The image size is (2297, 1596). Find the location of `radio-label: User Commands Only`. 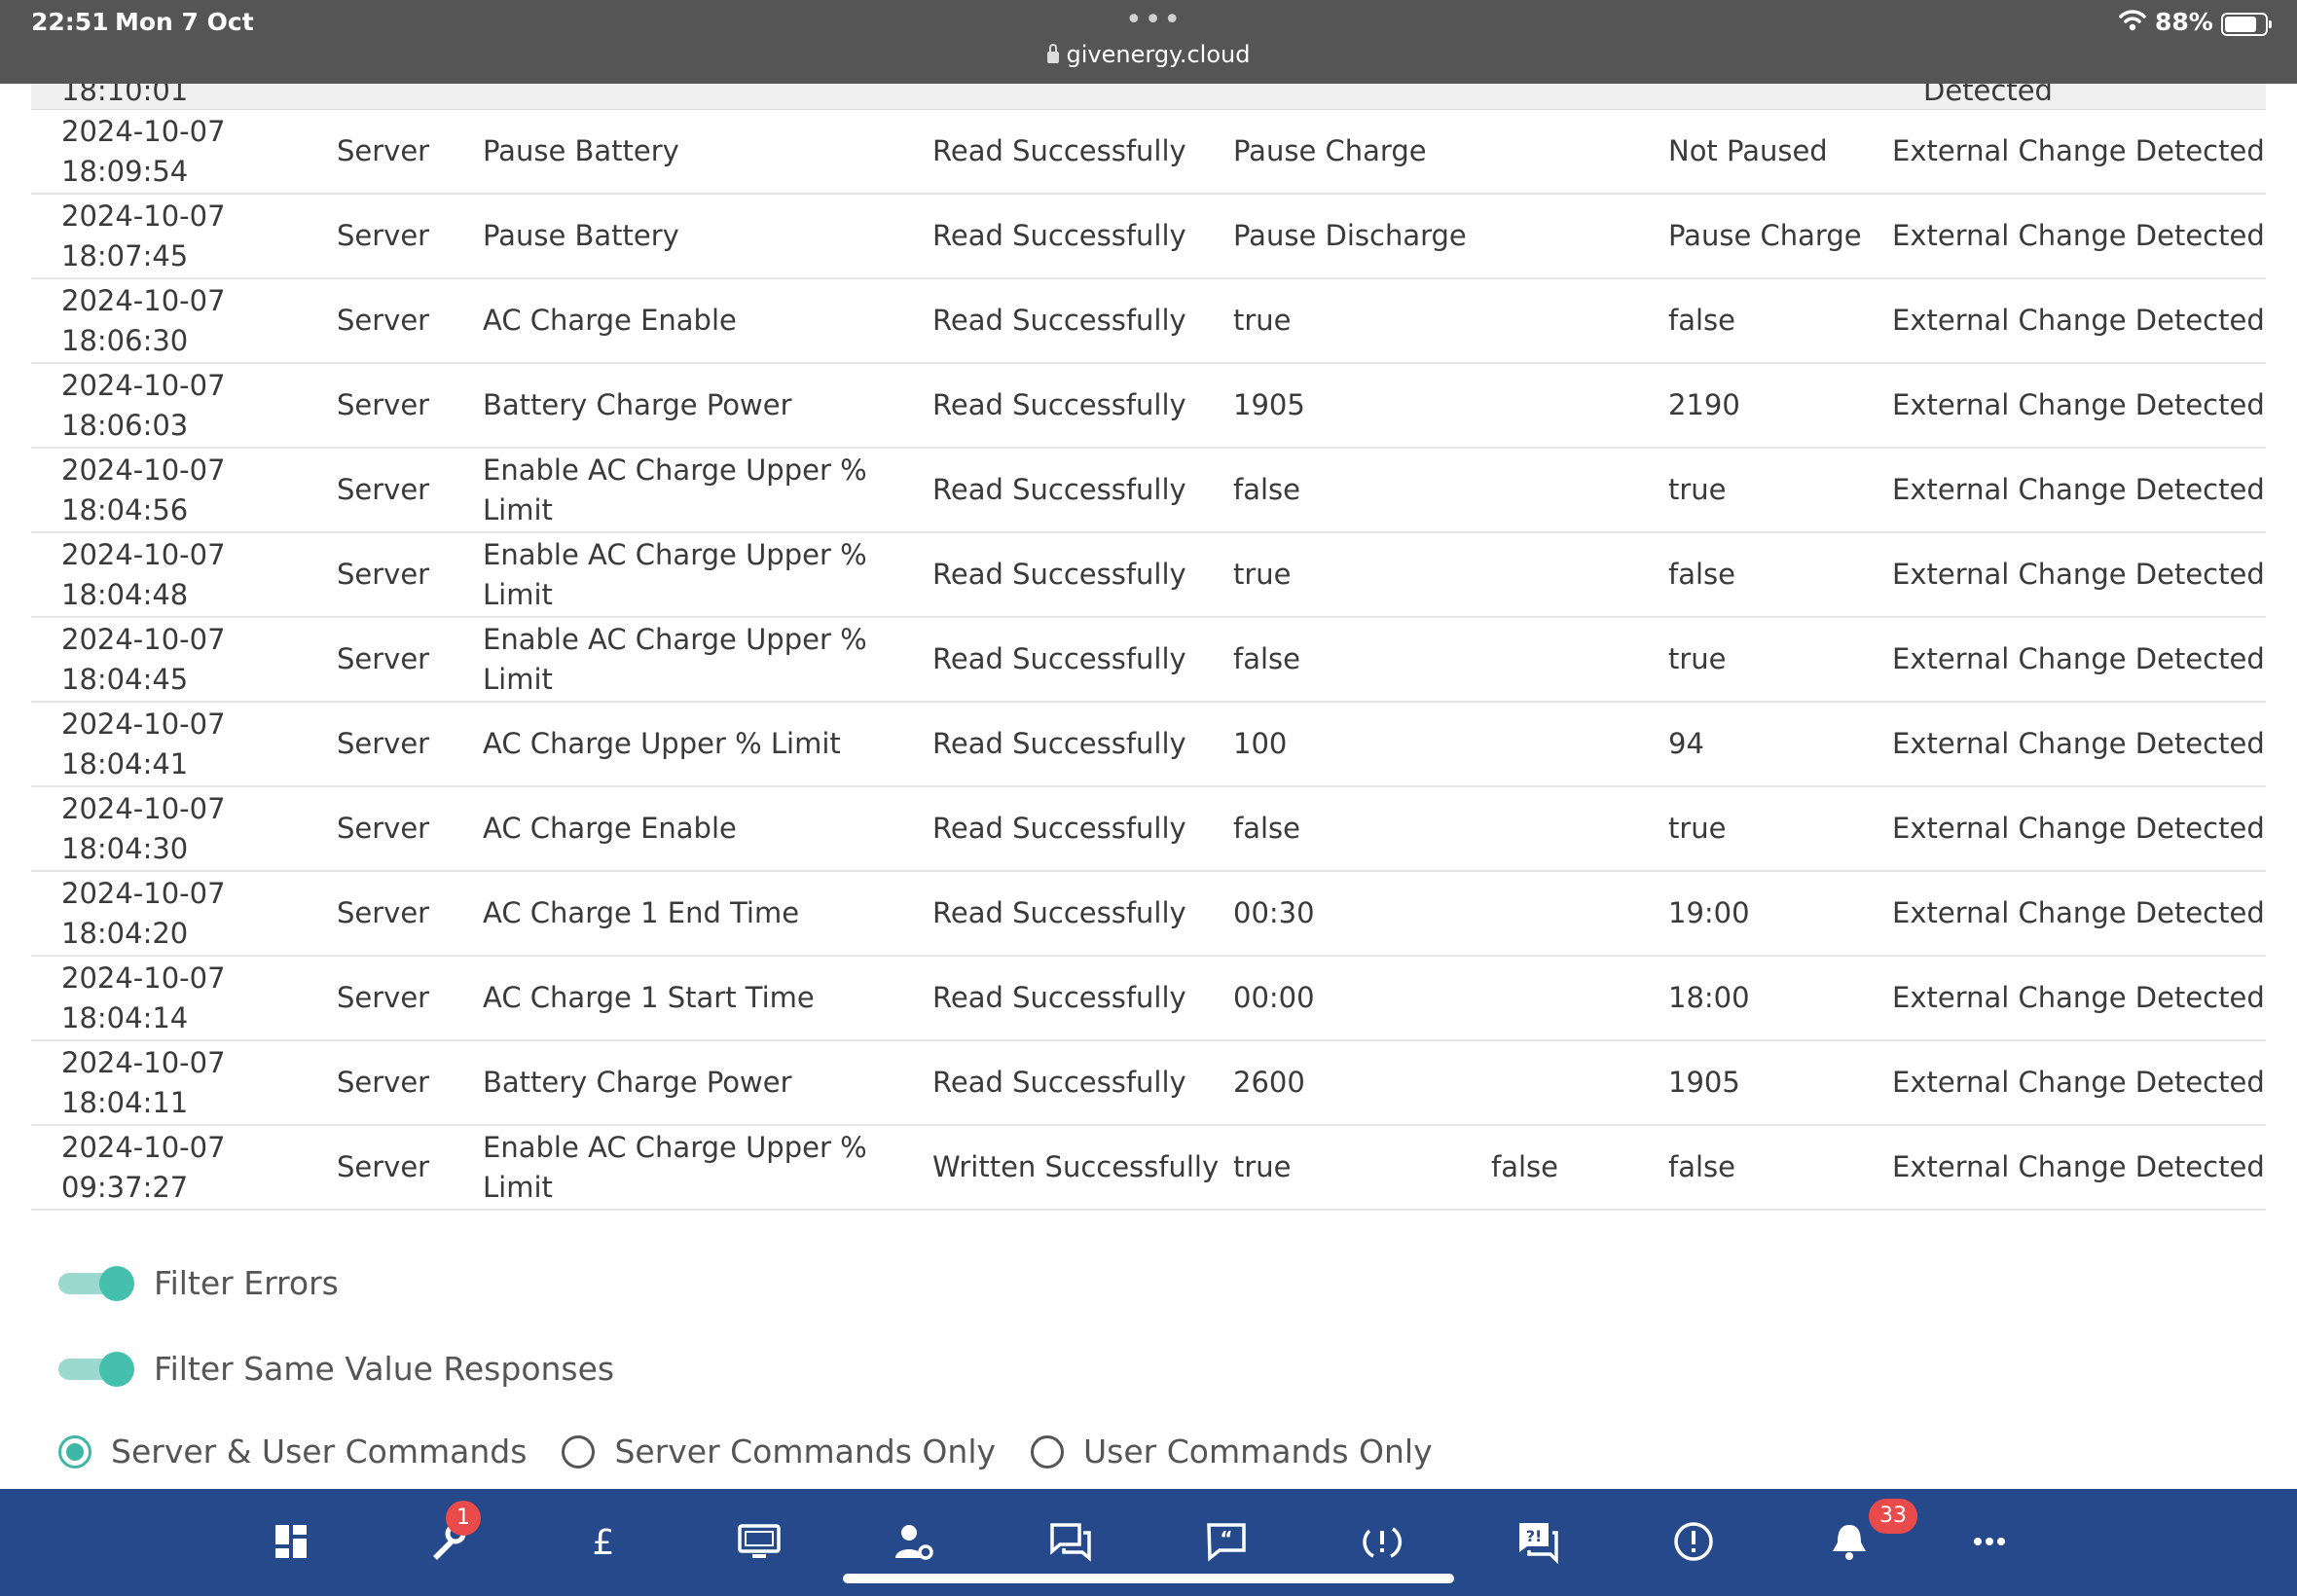

radio-label: User Commands Only is located at coordinates (1258, 1451).